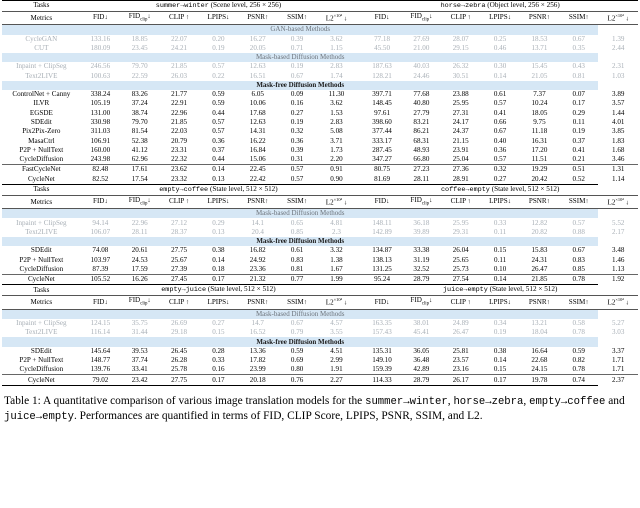 The image size is (640, 508). Describe the element at coordinates (100, 350) in the screenshot. I see `cell-left-0: 145.64` at that location.